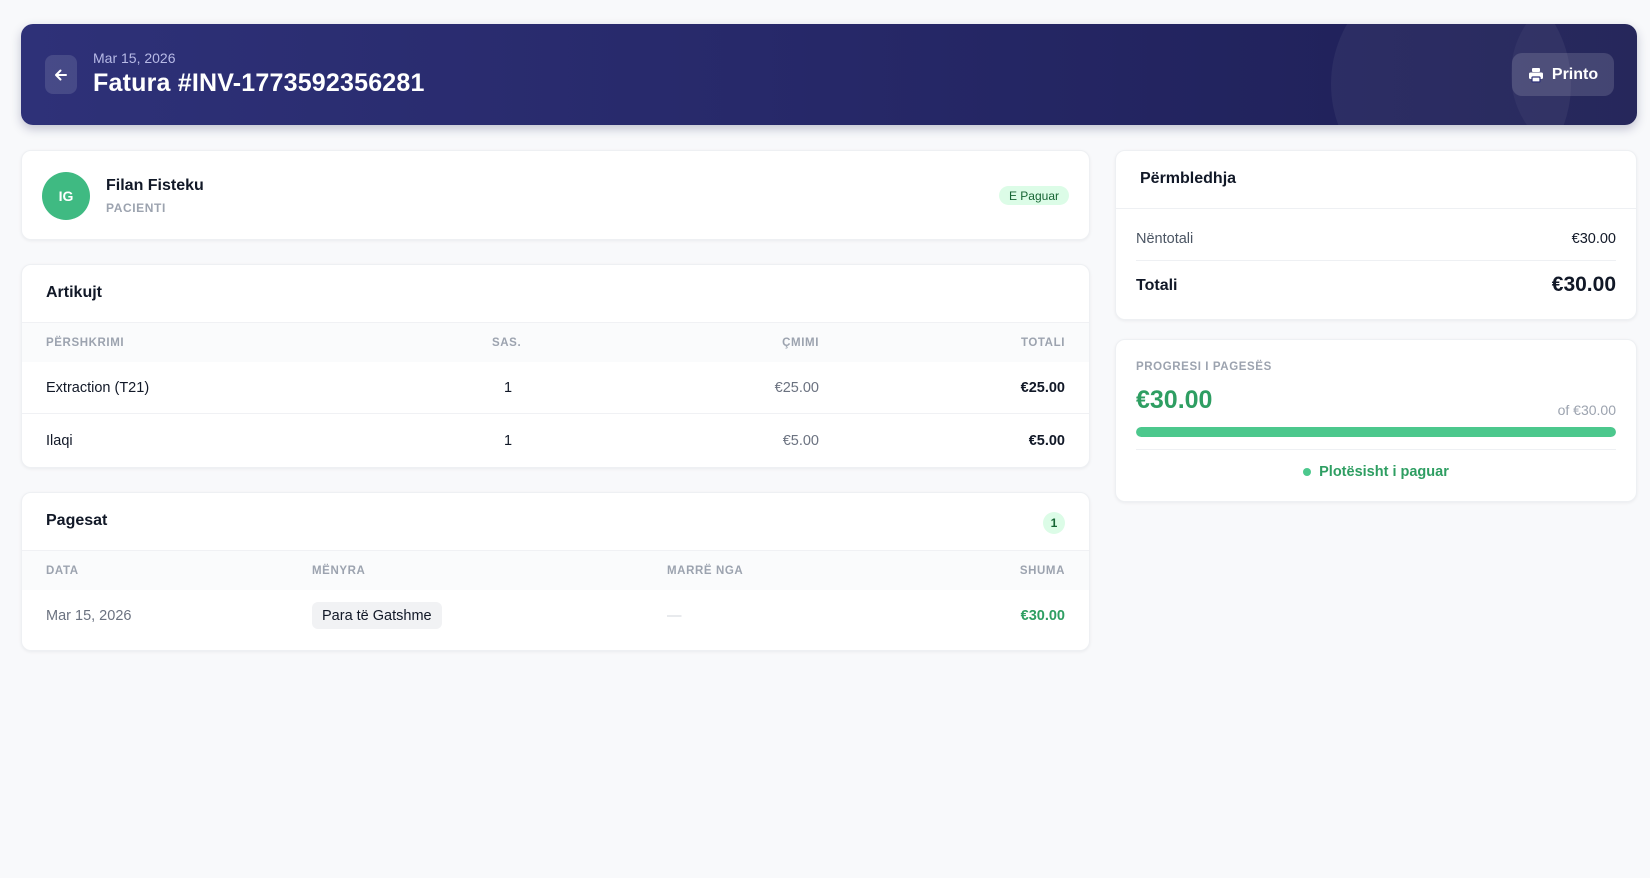 The image size is (1650, 878). I want to click on column-header-description: PËRSHKRIMI, so click(85, 343).